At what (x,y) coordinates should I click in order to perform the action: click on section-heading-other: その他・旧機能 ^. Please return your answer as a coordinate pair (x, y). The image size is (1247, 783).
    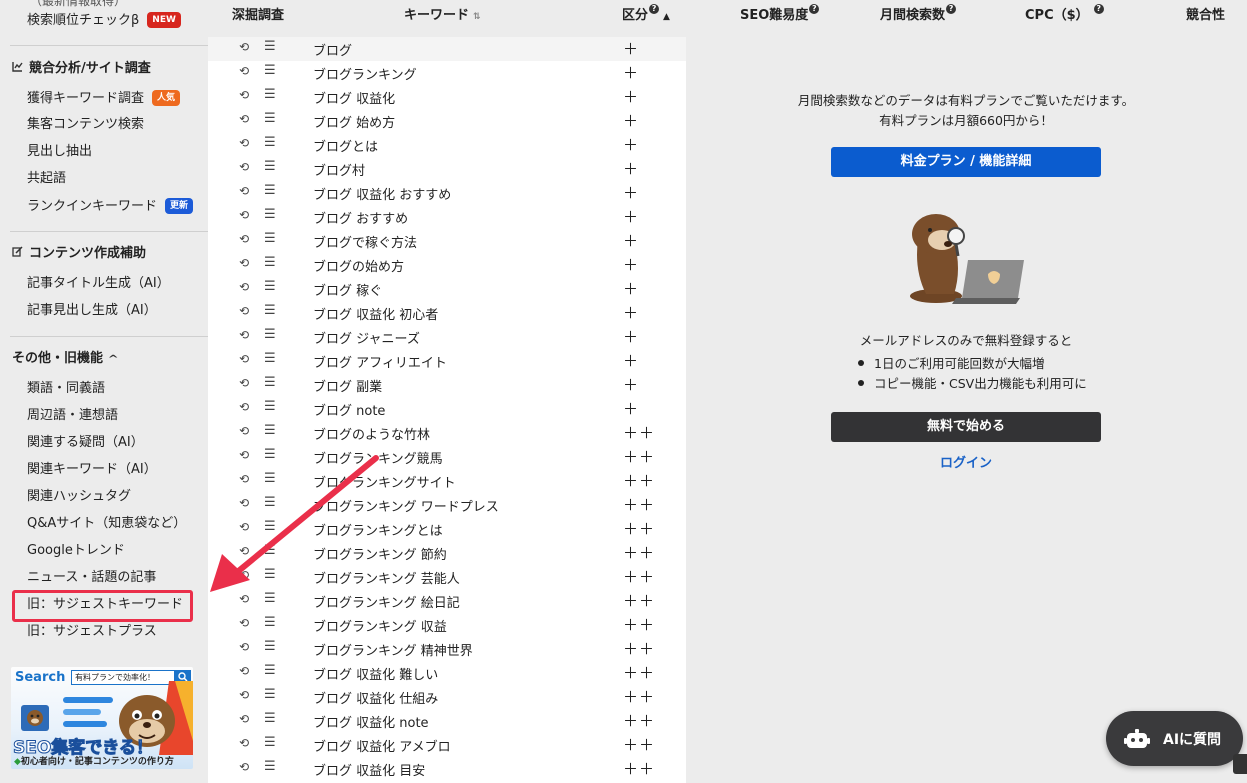
    Looking at the image, I should click on (65, 359).